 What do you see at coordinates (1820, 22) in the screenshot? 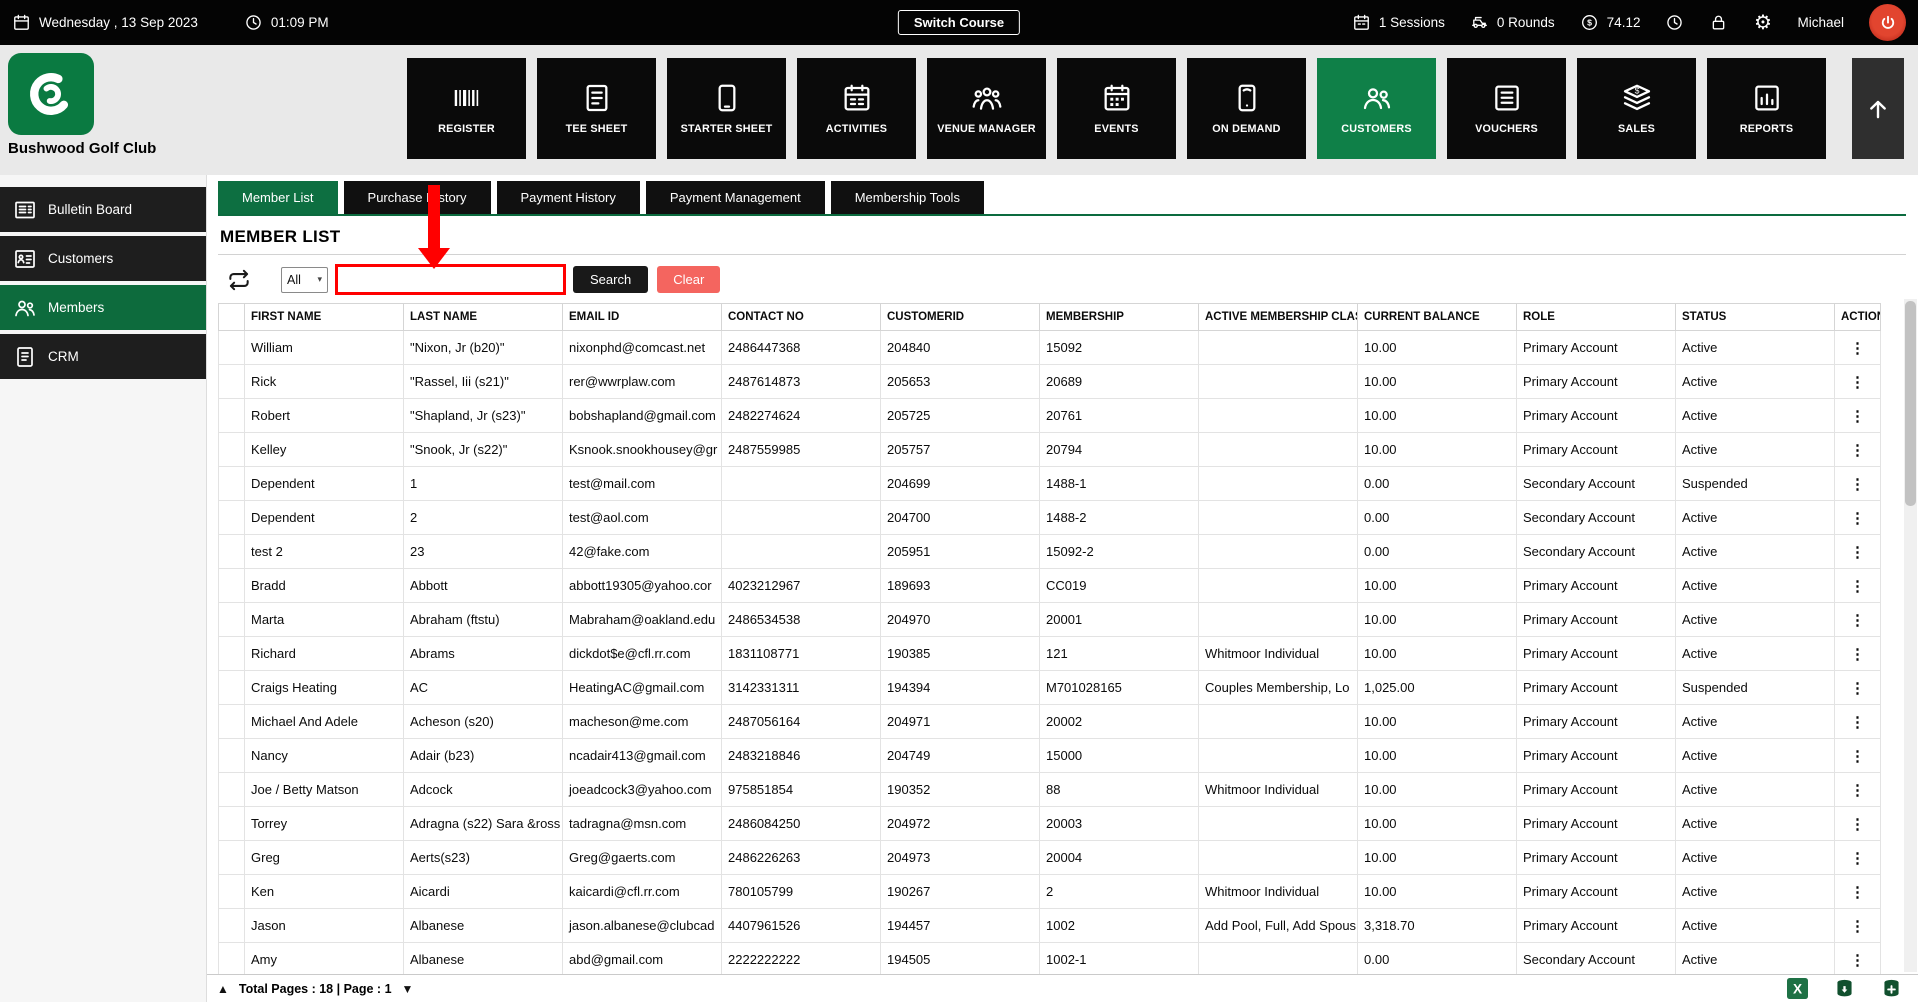
I see `user-name: Michael` at bounding box center [1820, 22].